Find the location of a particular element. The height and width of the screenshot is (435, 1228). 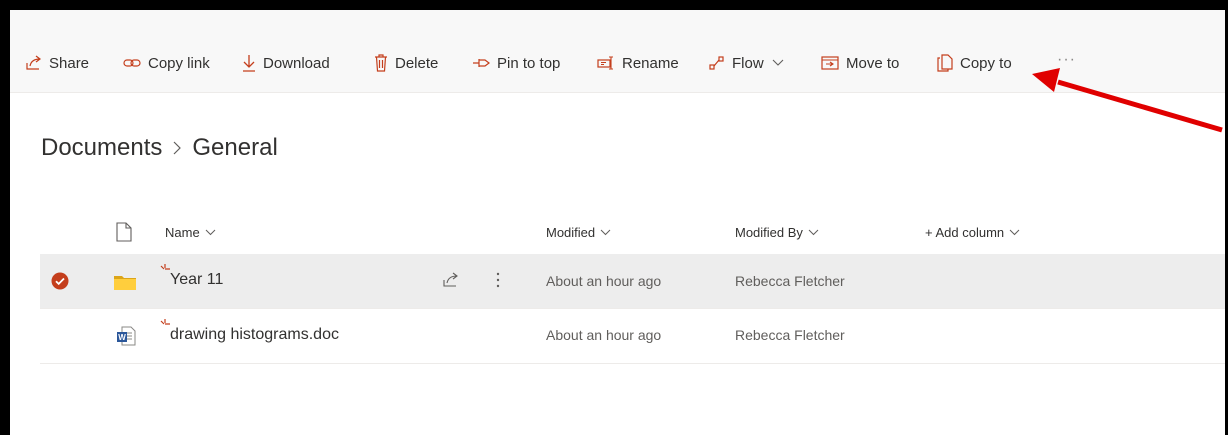

column-header-modified-by: Modified By is located at coordinates (777, 232).